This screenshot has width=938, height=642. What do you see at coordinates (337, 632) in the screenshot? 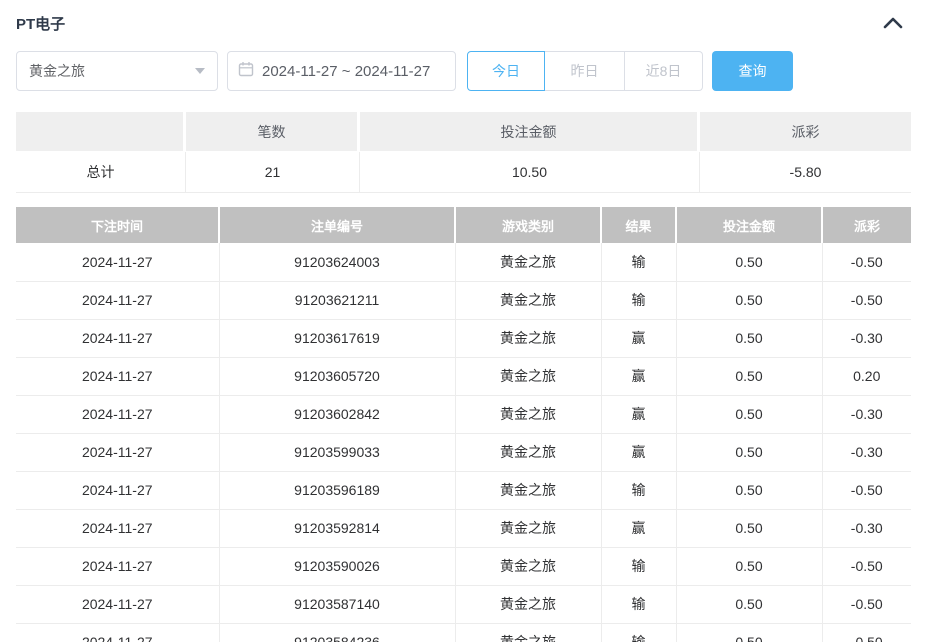
I see `bet-id: 91203584236` at bounding box center [337, 632].